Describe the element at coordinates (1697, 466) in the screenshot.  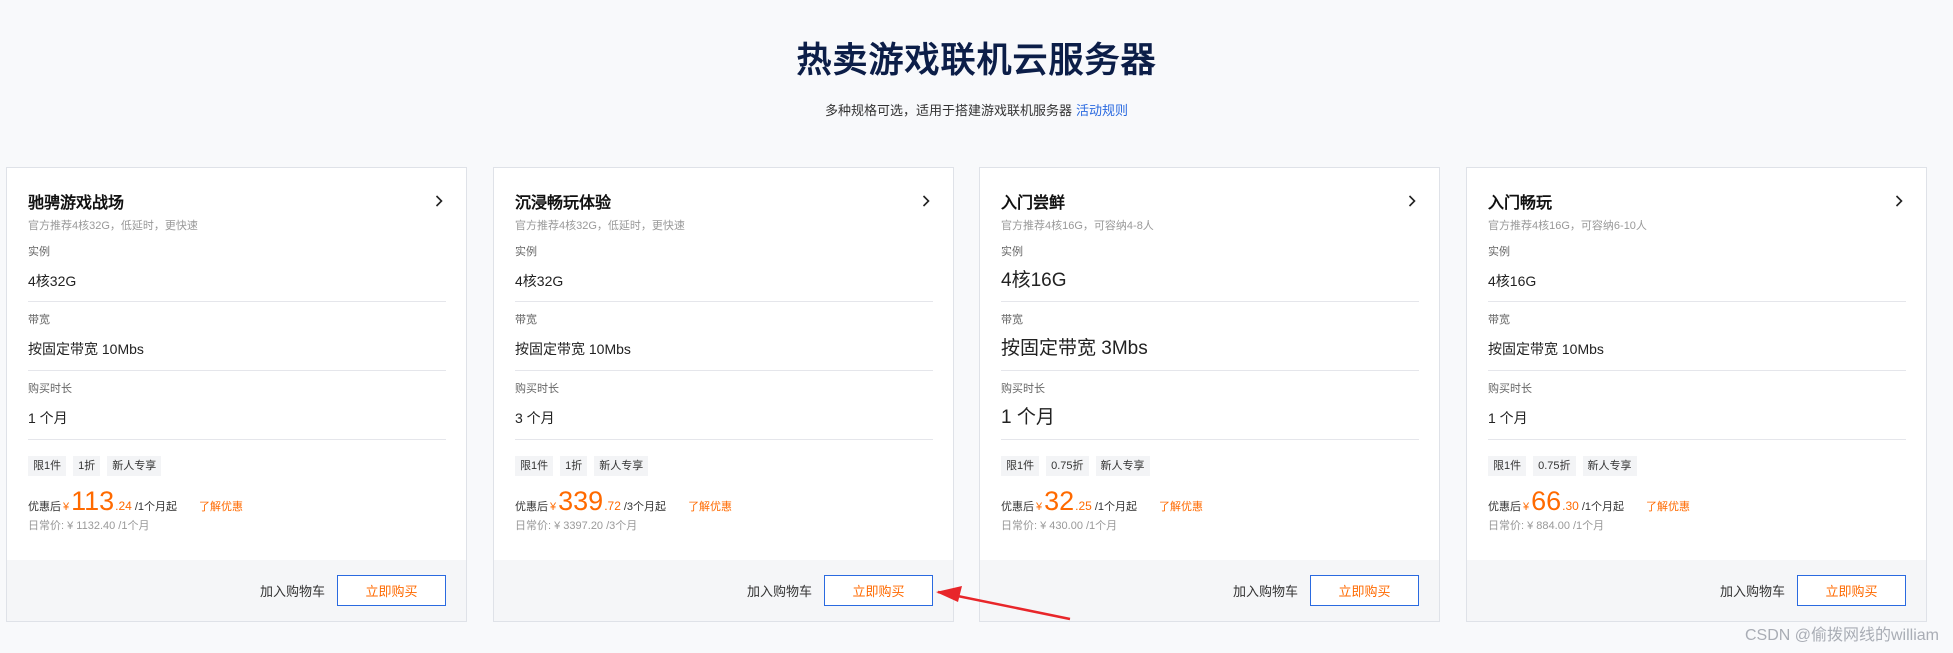
I see `tag-list: 限1件 0.75折 新人专享` at that location.